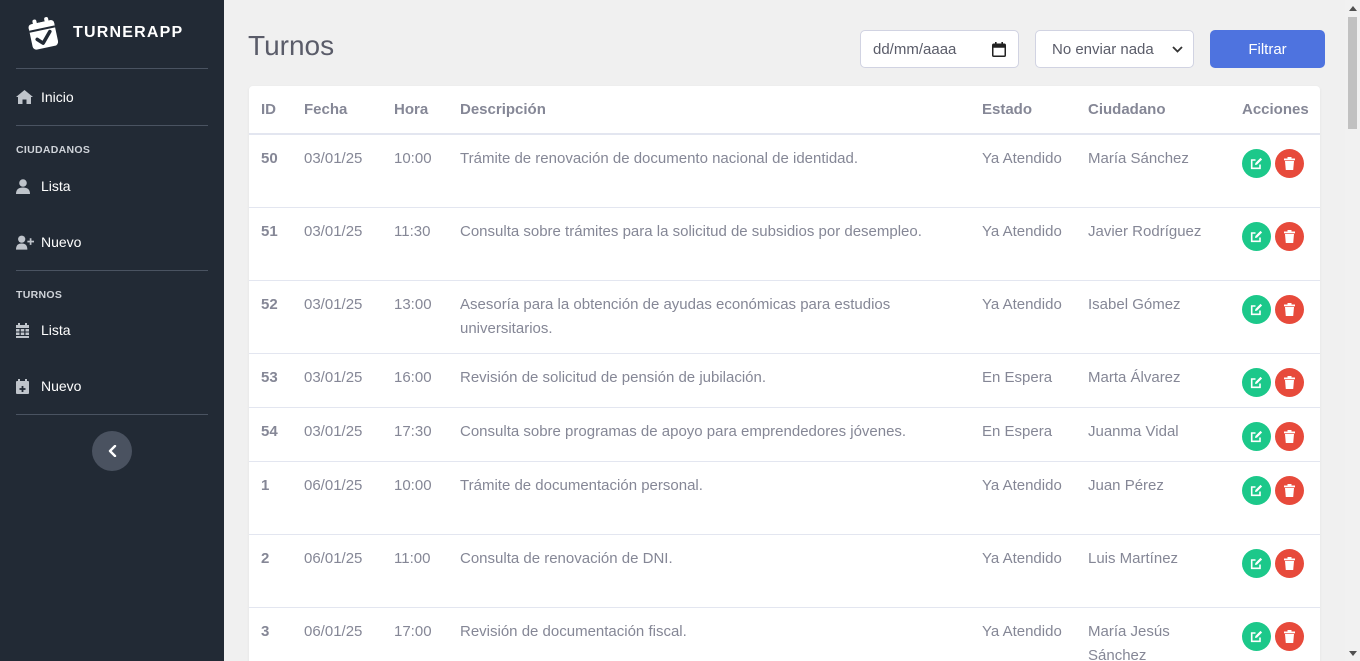 This screenshot has width=1360, height=661. What do you see at coordinates (291, 45) in the screenshot?
I see `page-title: Turnos` at bounding box center [291, 45].